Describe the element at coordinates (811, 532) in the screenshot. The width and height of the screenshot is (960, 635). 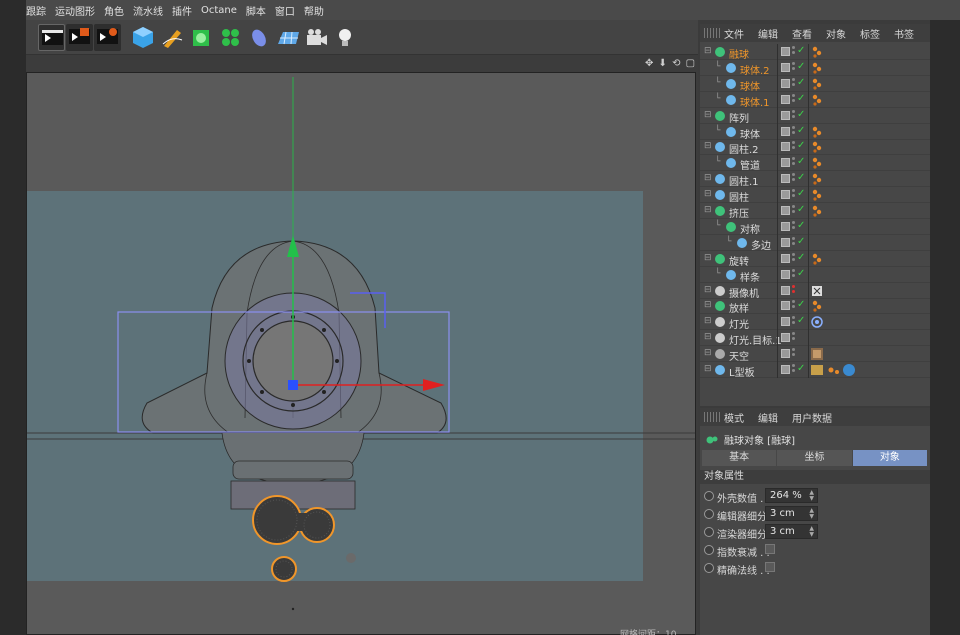
I see `spinner-arrows-icon: ▲ ▼` at that location.